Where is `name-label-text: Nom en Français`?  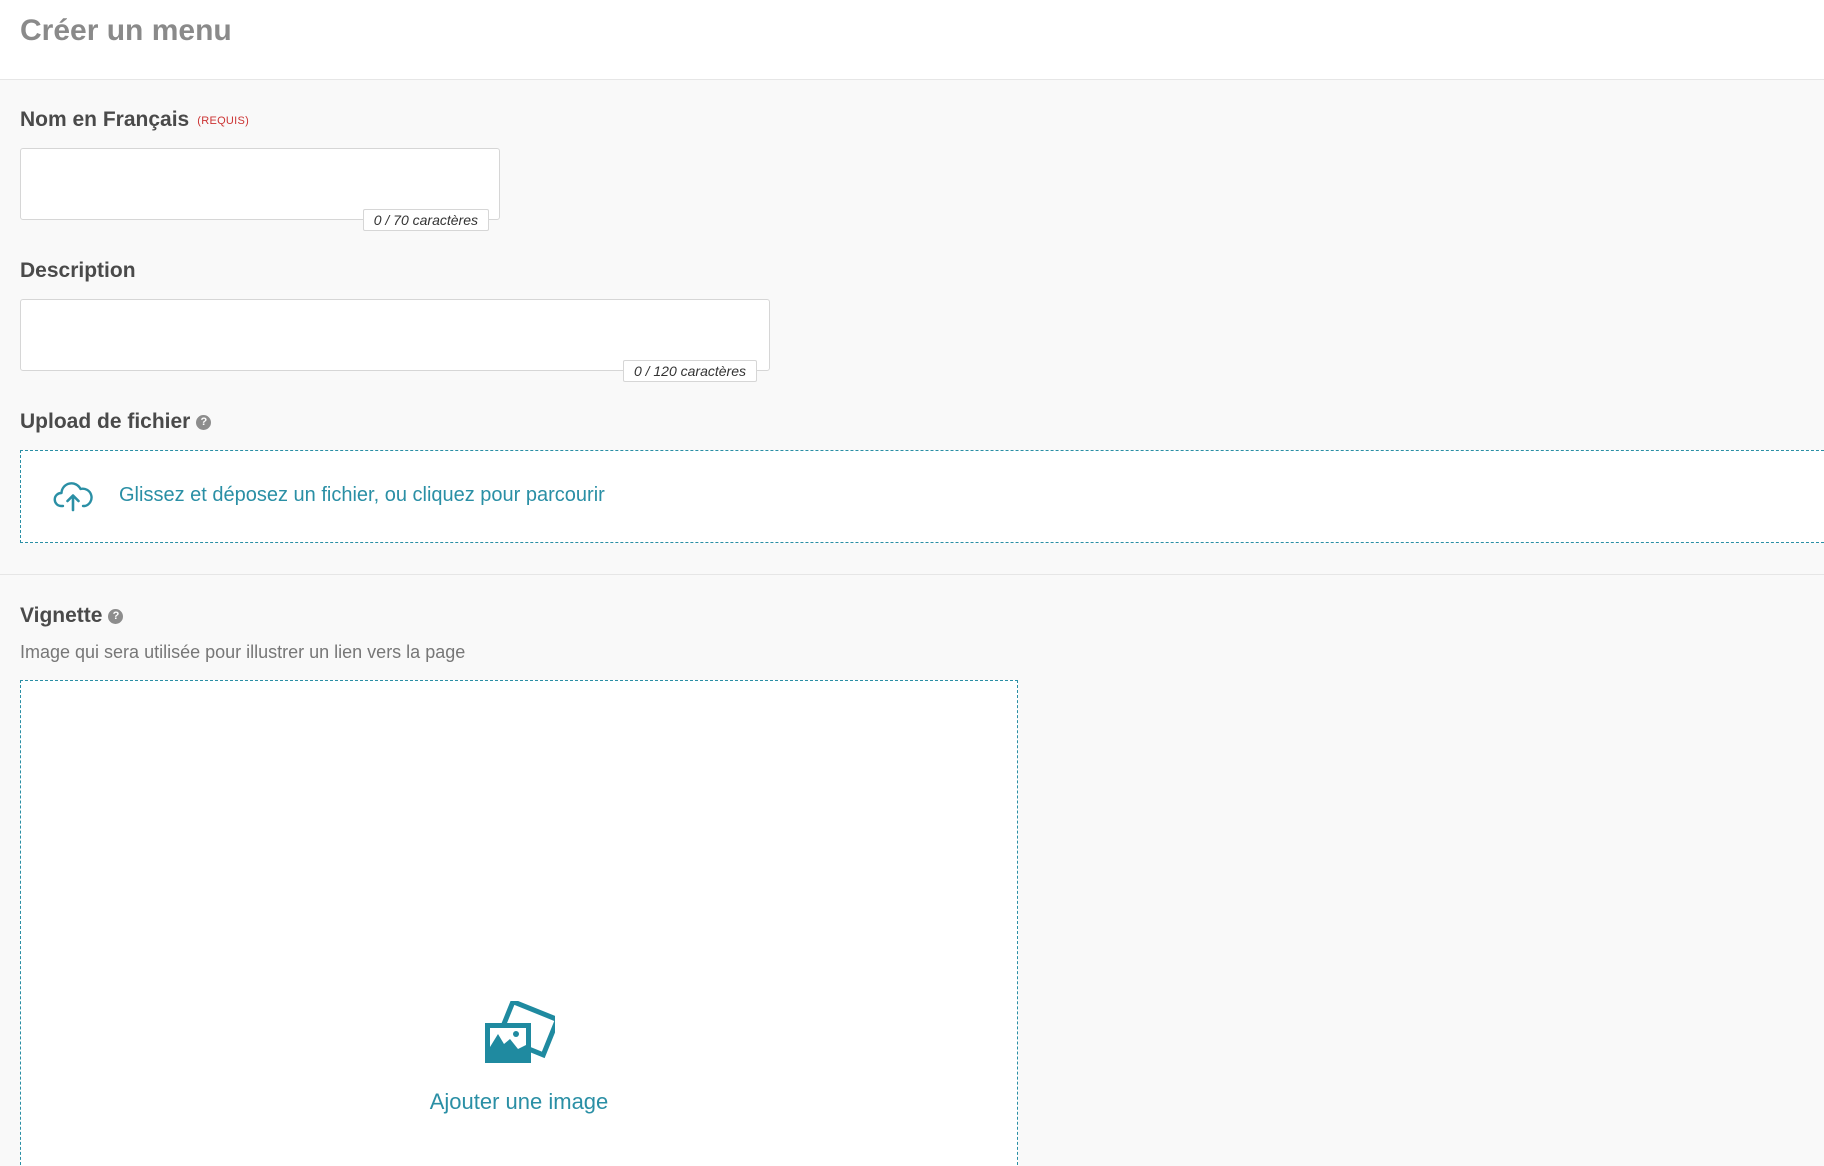
name-label-text: Nom en Français is located at coordinates (105, 119).